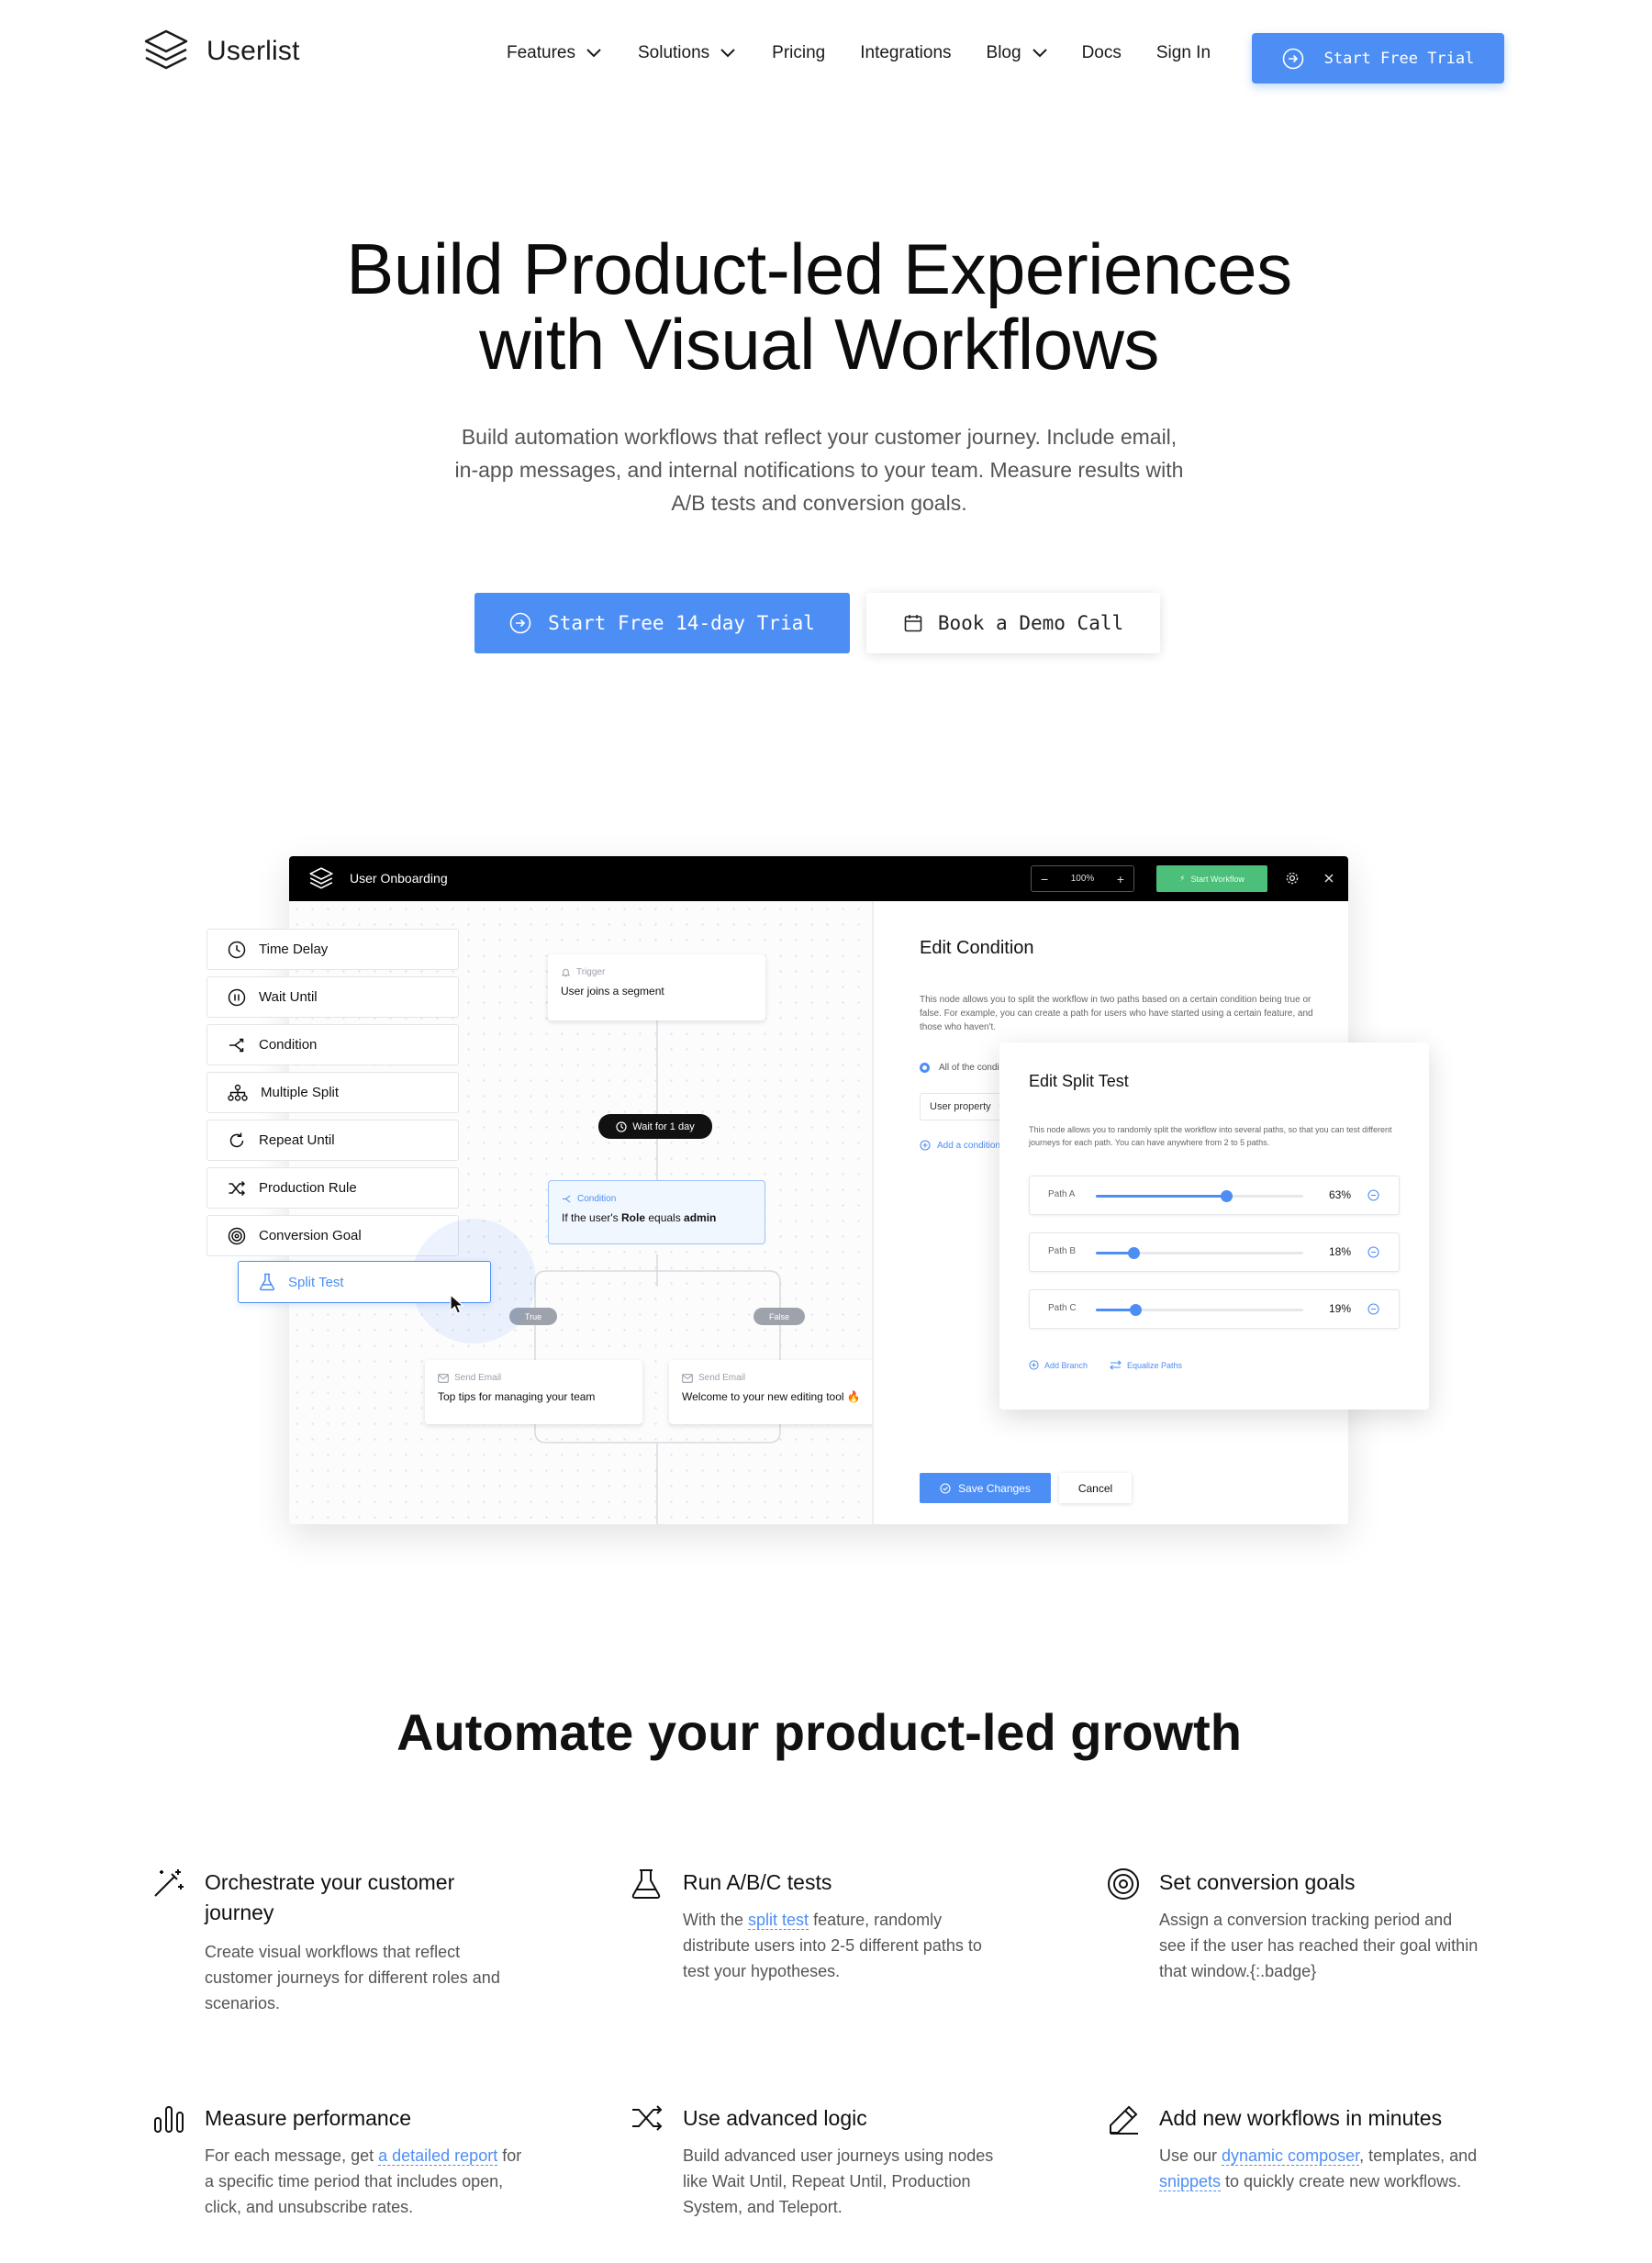 The height and width of the screenshot is (2263, 1652). Describe the element at coordinates (634, 1217) in the screenshot. I see `condition-field: Role` at that location.